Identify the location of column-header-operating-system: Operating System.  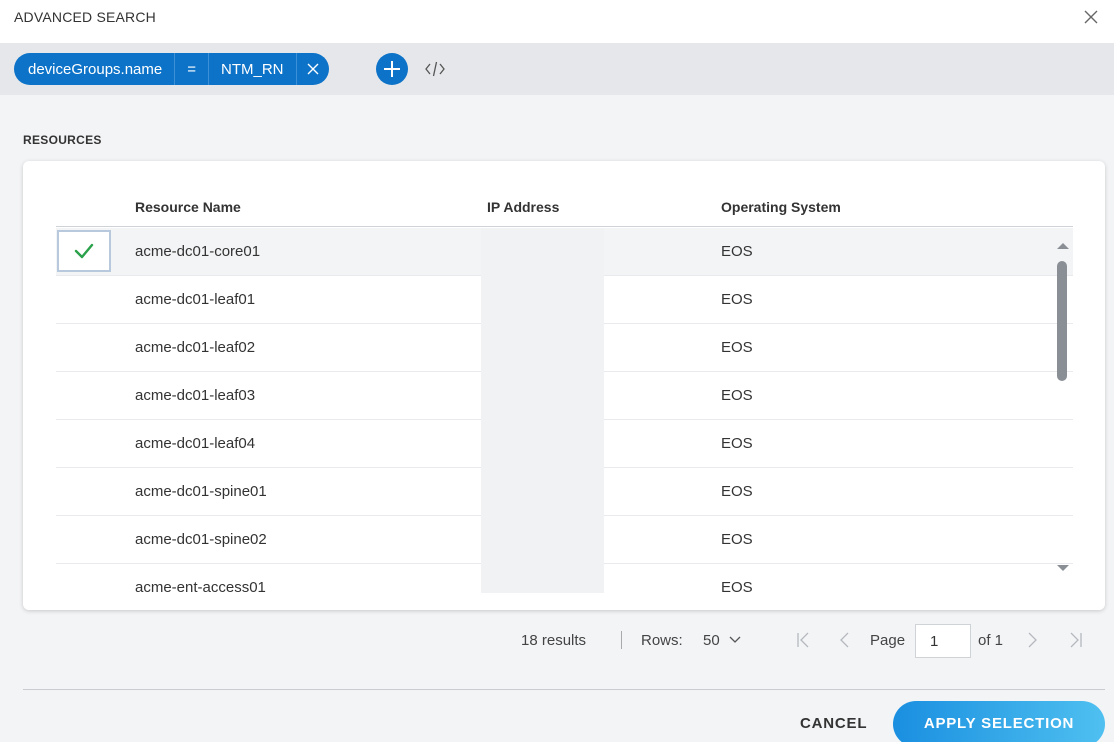
(781, 207).